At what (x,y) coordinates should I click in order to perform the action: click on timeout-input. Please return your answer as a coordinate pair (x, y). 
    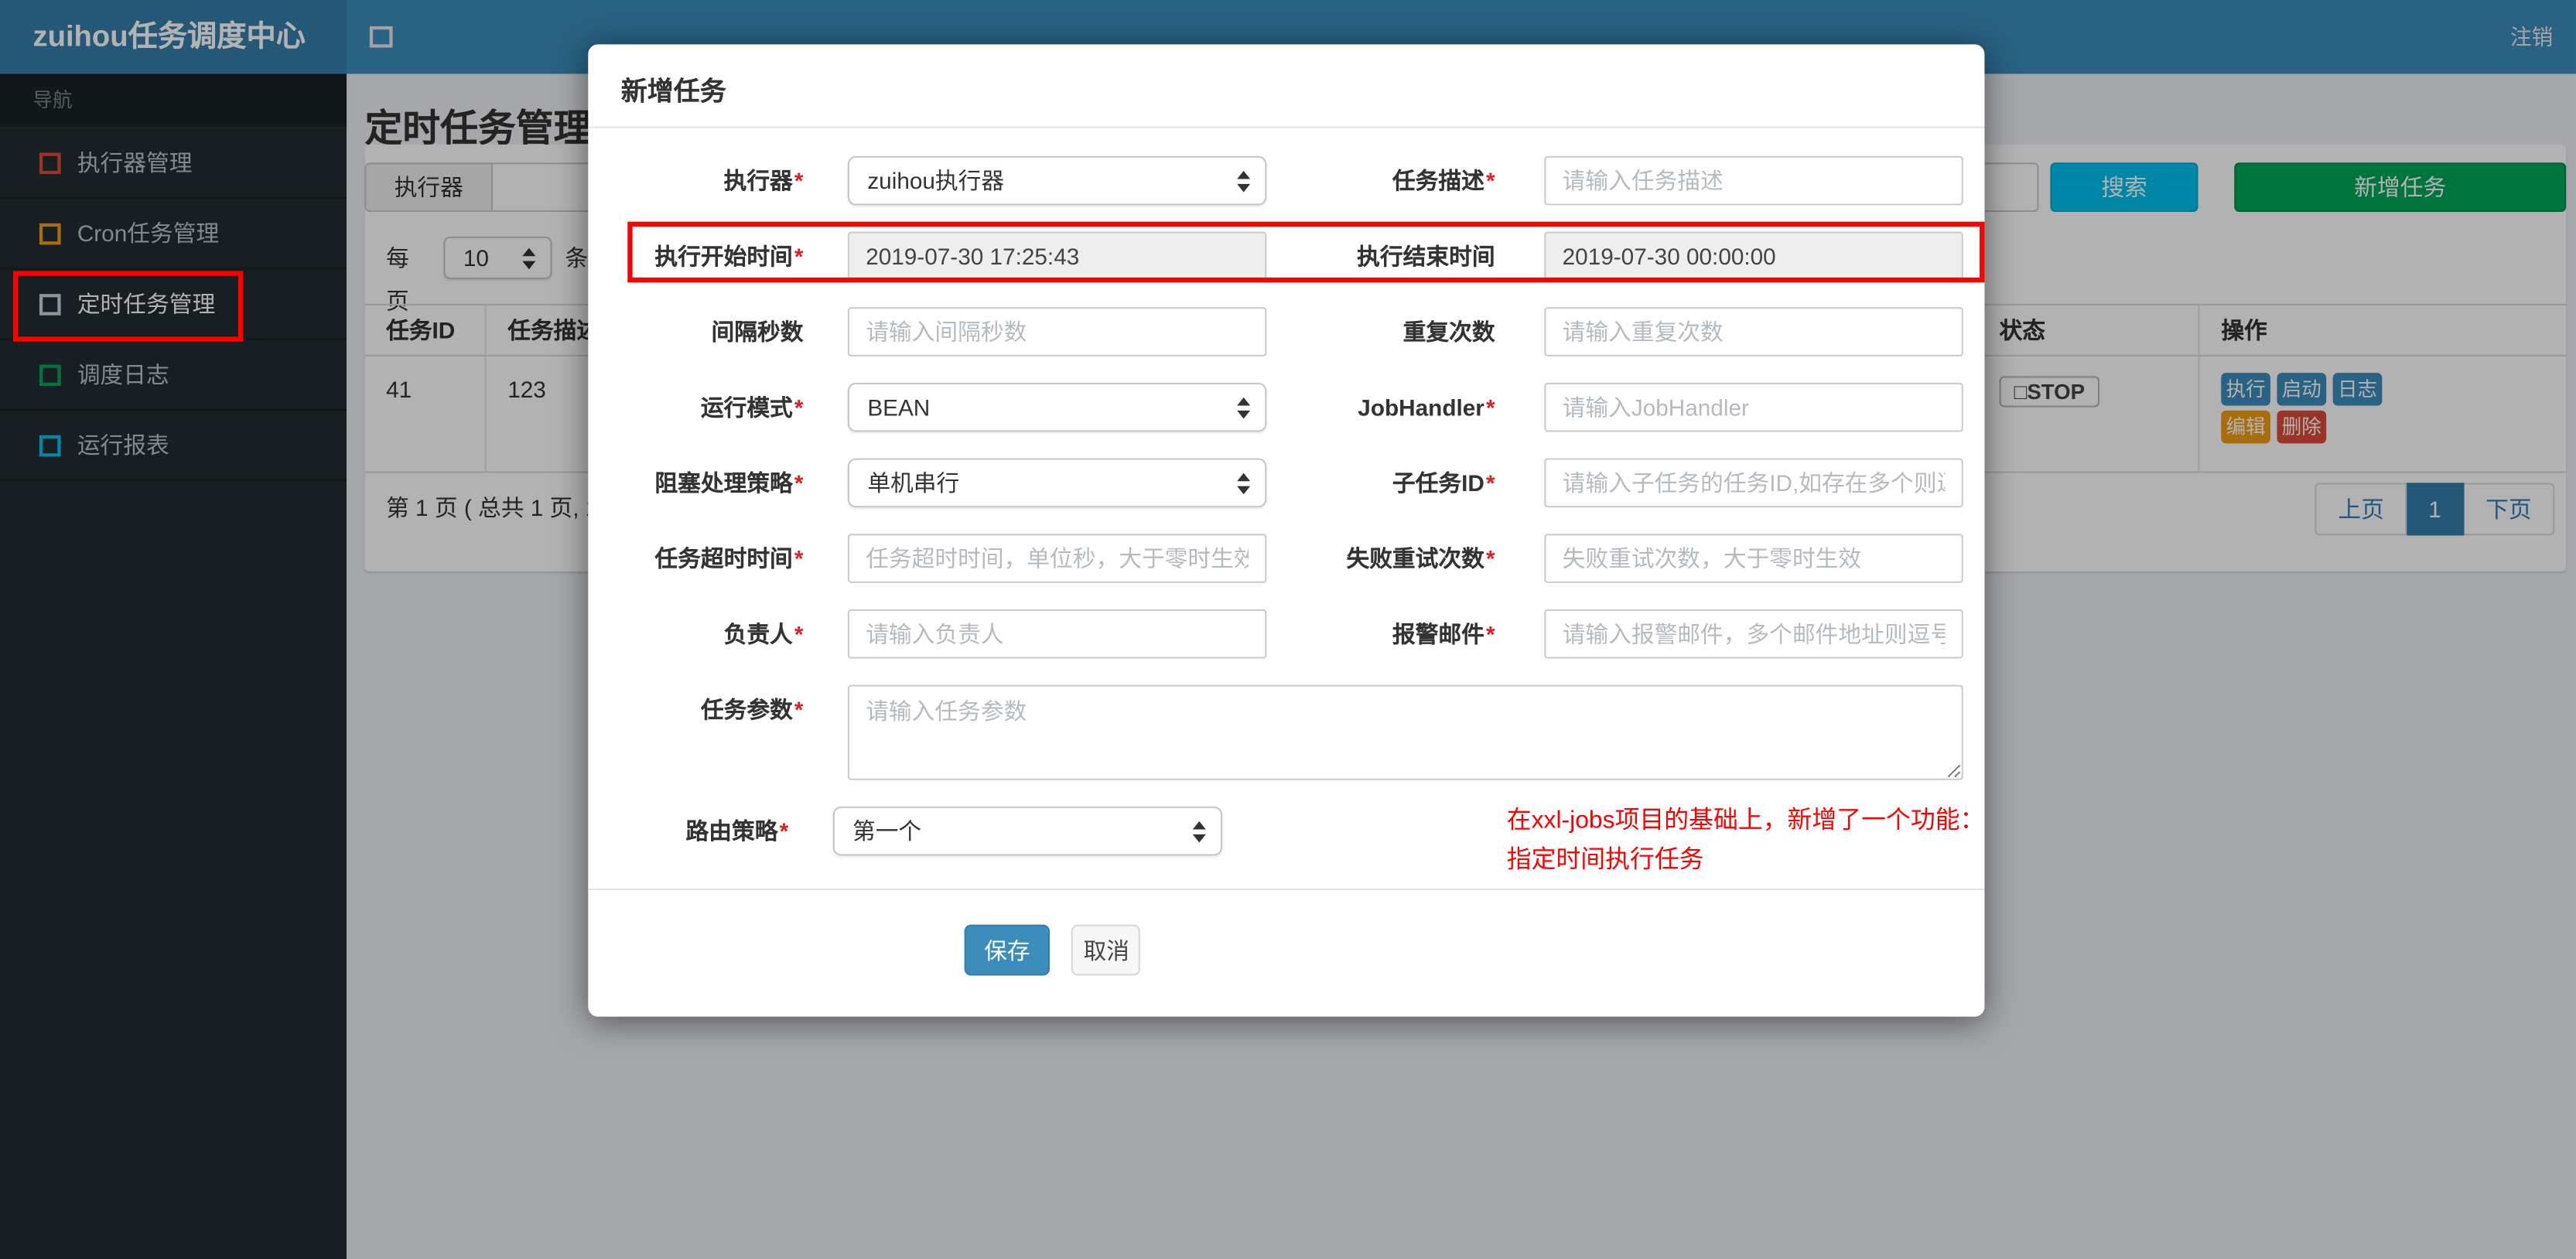
    Looking at the image, I should click on (1057, 558).